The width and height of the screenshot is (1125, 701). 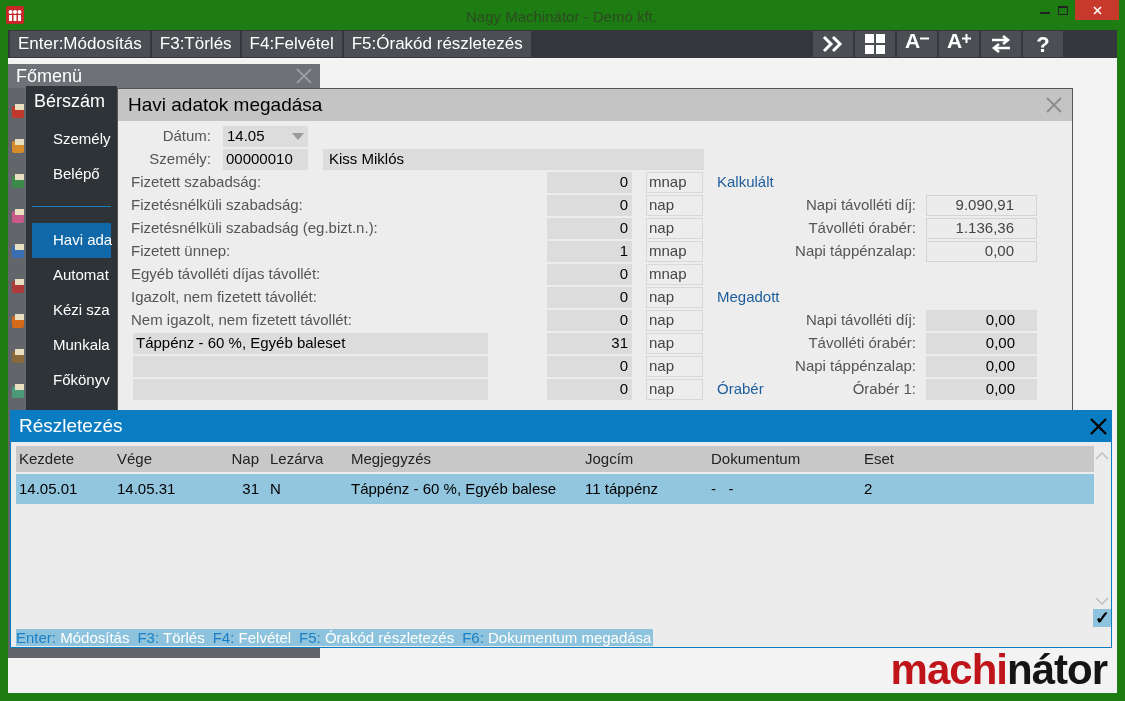 What do you see at coordinates (723, 488) in the screenshot?
I see `table-cell-text: - -` at bounding box center [723, 488].